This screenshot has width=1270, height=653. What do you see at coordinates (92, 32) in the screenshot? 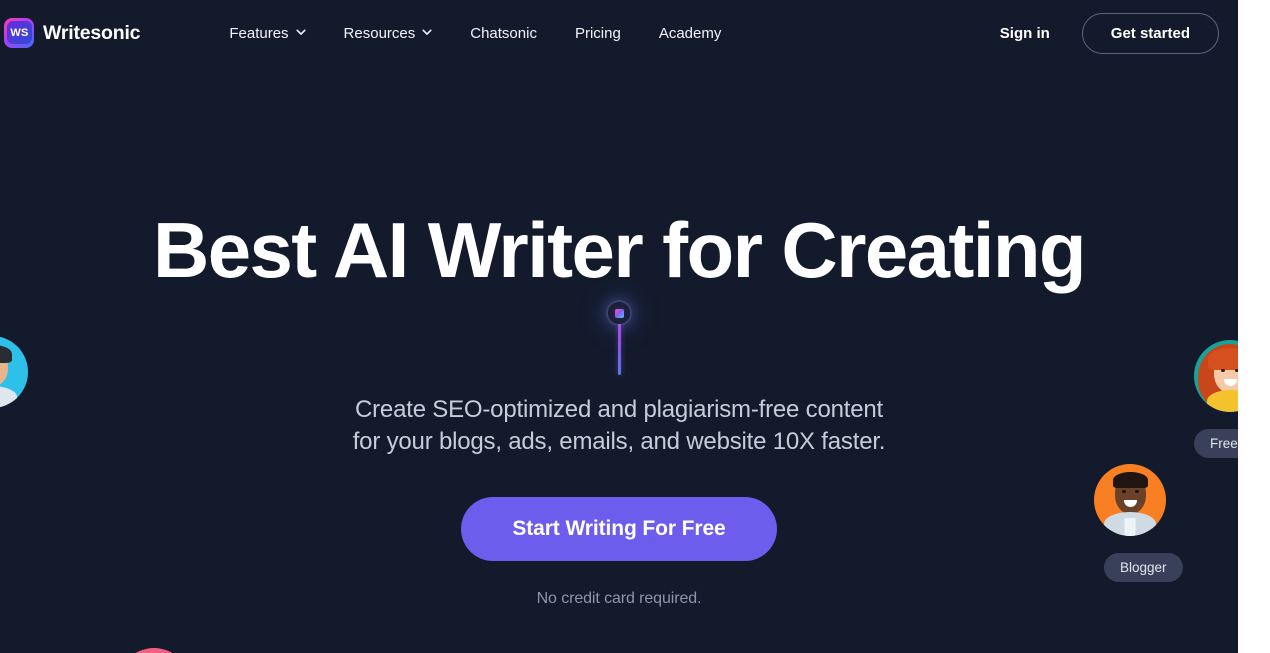
I see `brand-name: Writesonic` at bounding box center [92, 32].